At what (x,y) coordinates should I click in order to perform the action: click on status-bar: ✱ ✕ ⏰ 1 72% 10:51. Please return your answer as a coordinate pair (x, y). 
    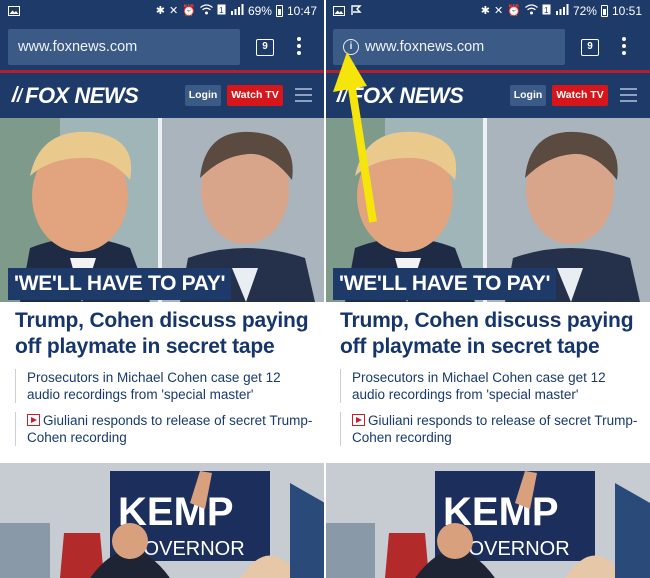
    Looking at the image, I should click on (487, 12).